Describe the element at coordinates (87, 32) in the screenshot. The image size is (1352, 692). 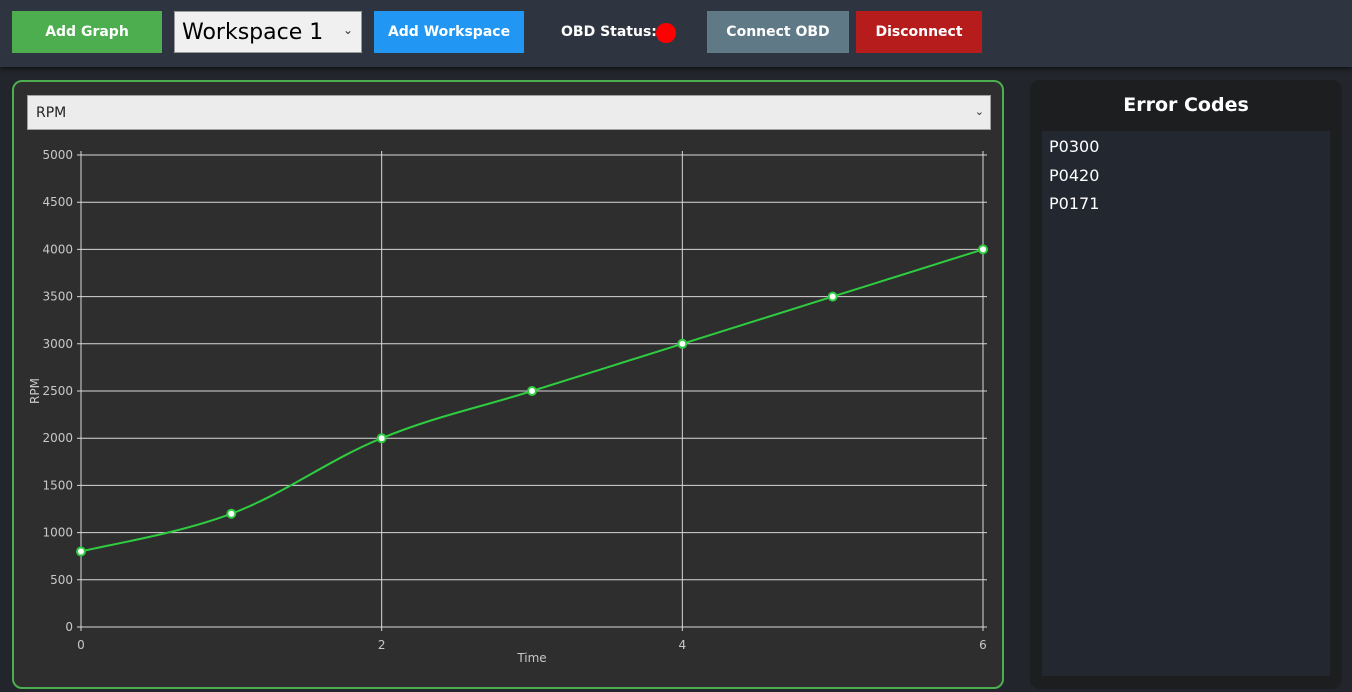
I see `add-graph-button: Add Graph` at that location.